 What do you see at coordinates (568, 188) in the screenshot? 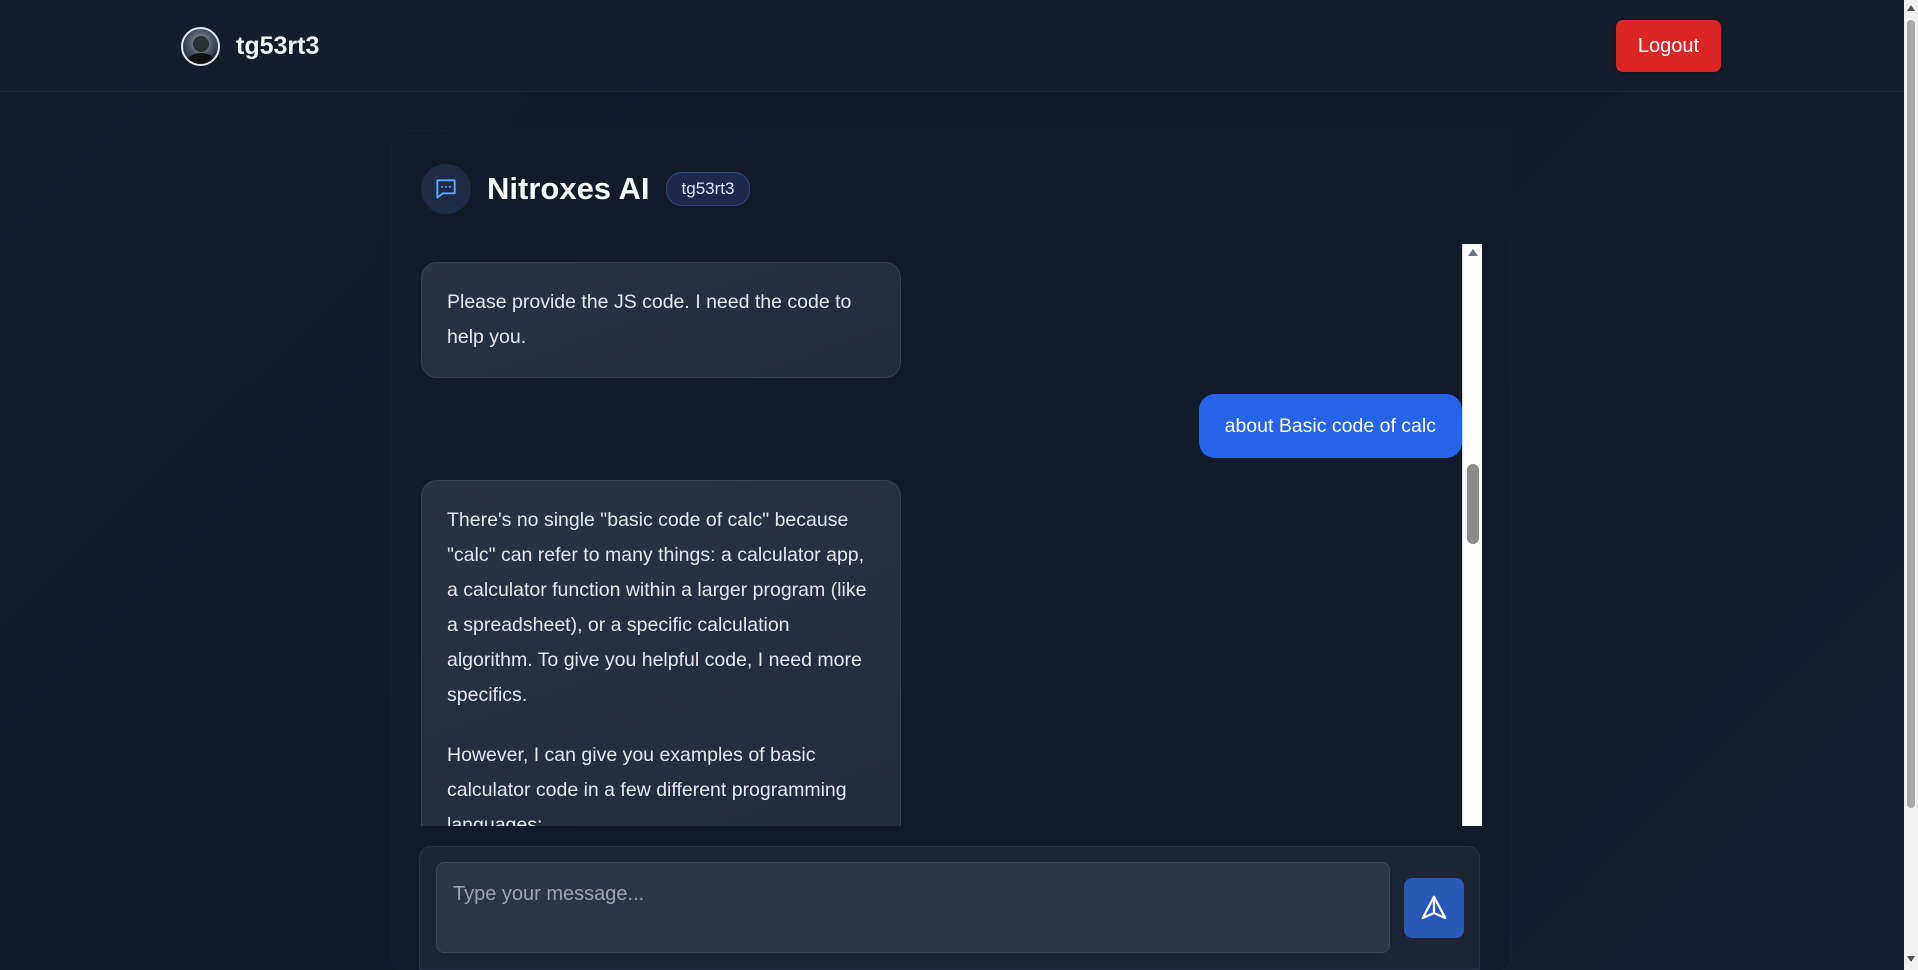
I see `chat-title: Nitroxes AI` at bounding box center [568, 188].